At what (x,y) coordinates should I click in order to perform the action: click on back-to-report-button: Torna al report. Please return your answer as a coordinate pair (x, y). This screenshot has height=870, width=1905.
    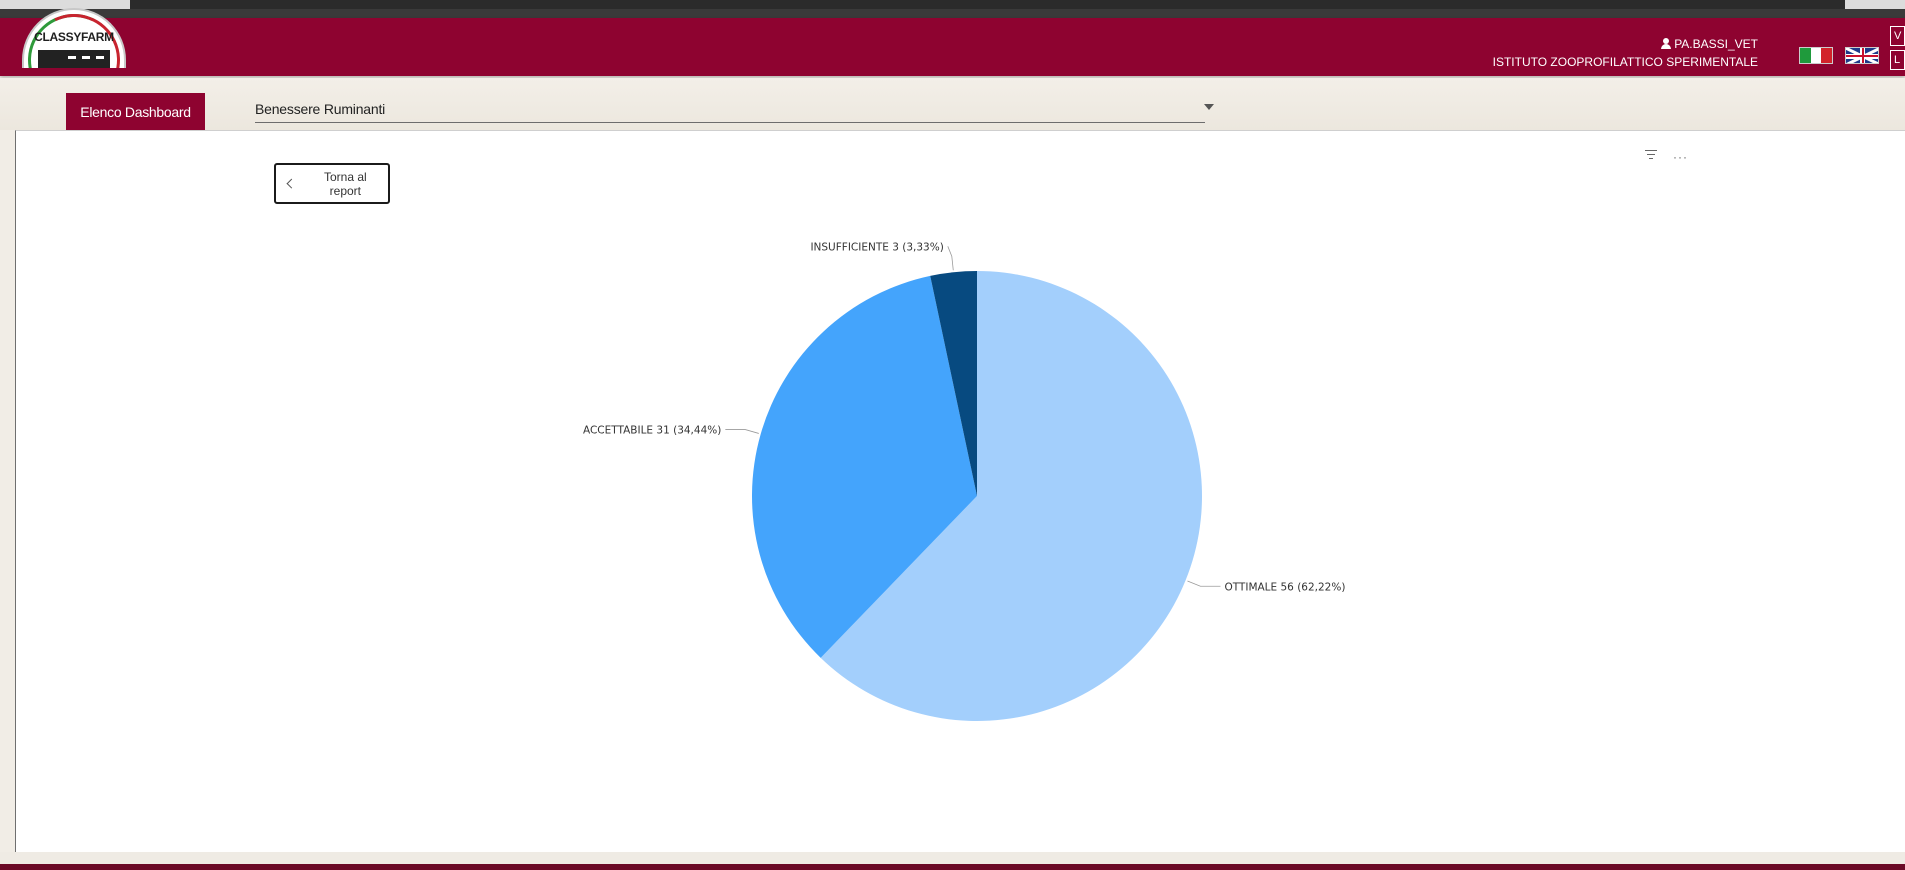
    Looking at the image, I should click on (332, 183).